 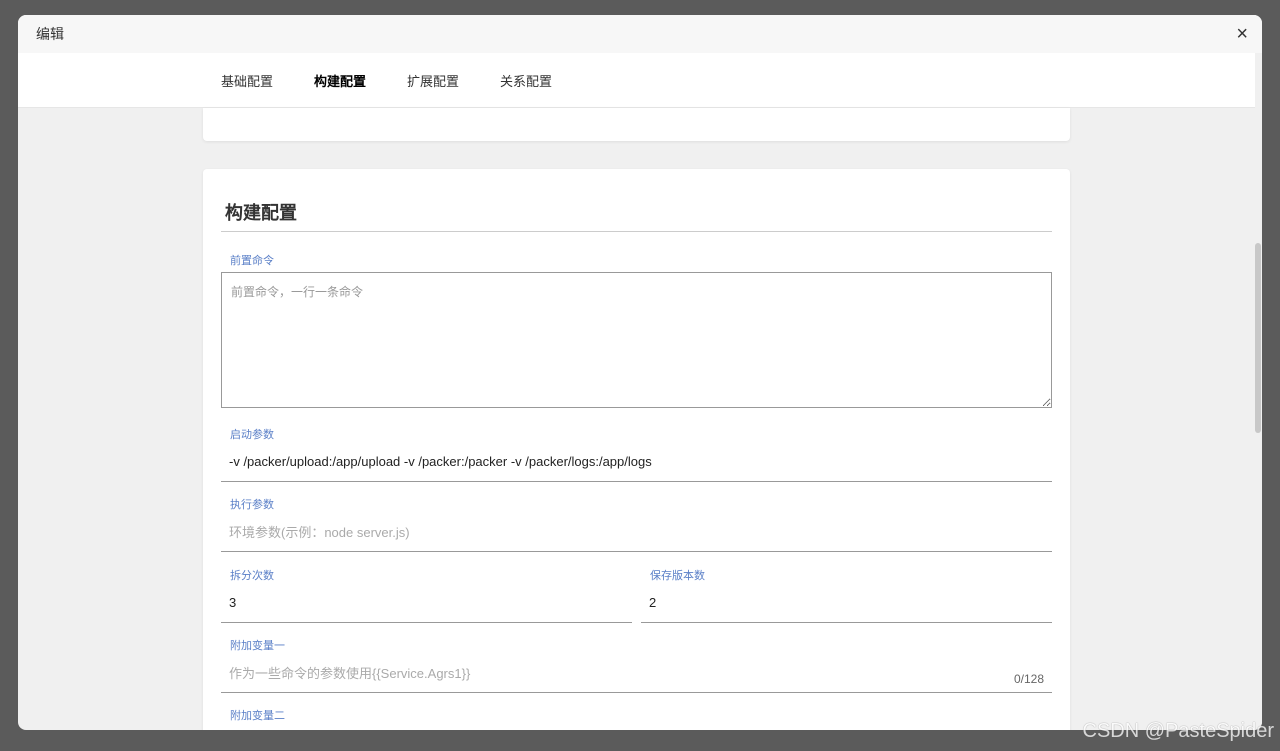 I want to click on extra-var2-field: 附加变量二, so click(x=636, y=715).